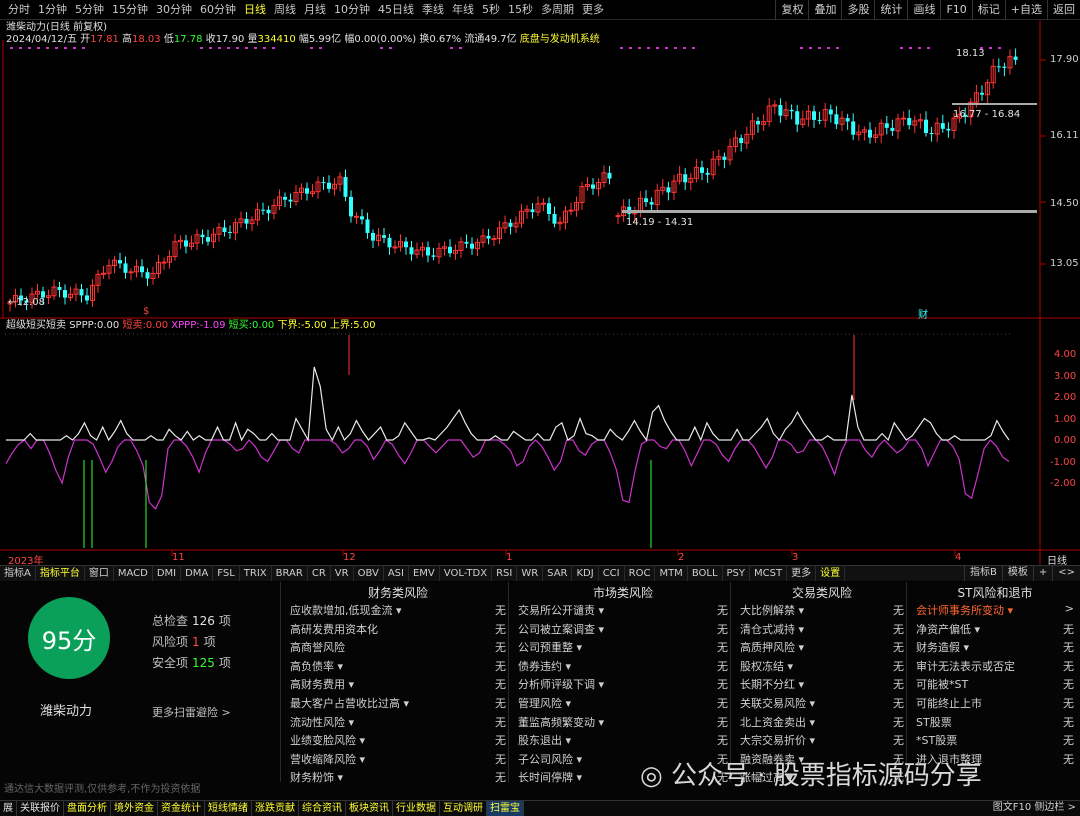 The width and height of the screenshot is (1080, 816). What do you see at coordinates (424, 573) in the screenshot?
I see `indicator-tab: EMV` at bounding box center [424, 573].